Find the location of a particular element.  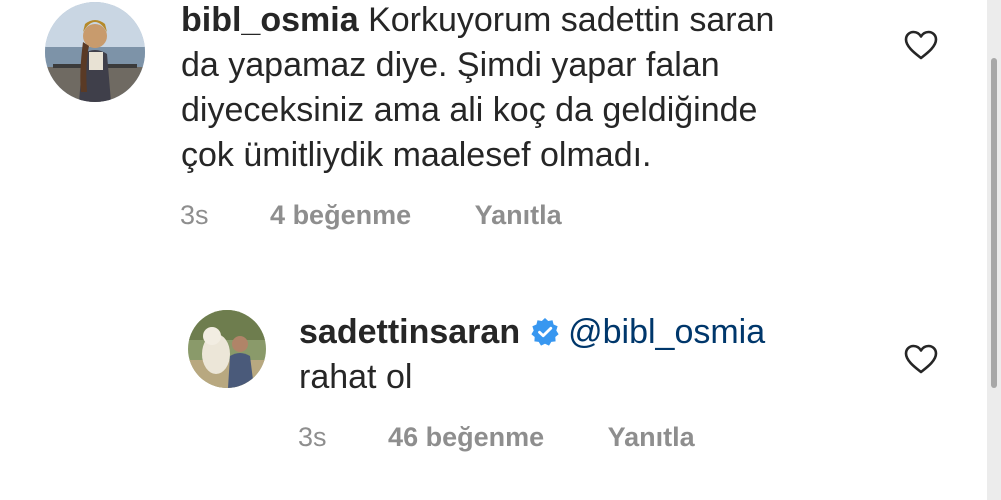

likes-count-button: 4 beğenme is located at coordinates (340, 215).